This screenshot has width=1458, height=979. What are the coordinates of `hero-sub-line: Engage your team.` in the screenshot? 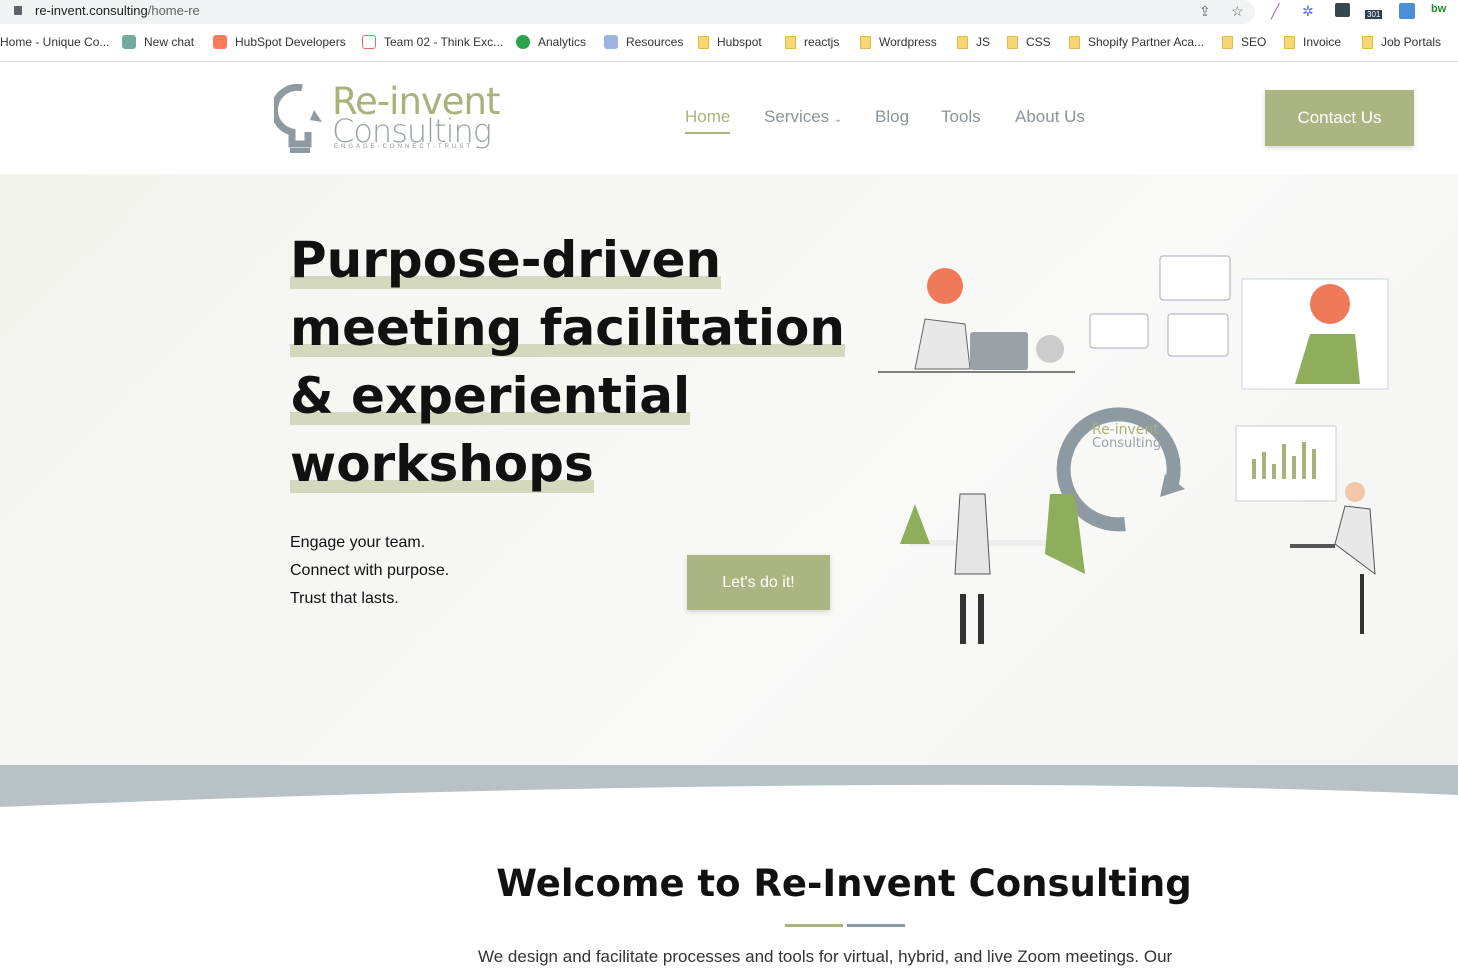 It's located at (358, 542).